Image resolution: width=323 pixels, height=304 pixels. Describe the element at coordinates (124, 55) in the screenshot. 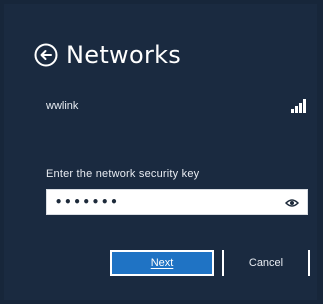

I see `page-title: Networks` at that location.